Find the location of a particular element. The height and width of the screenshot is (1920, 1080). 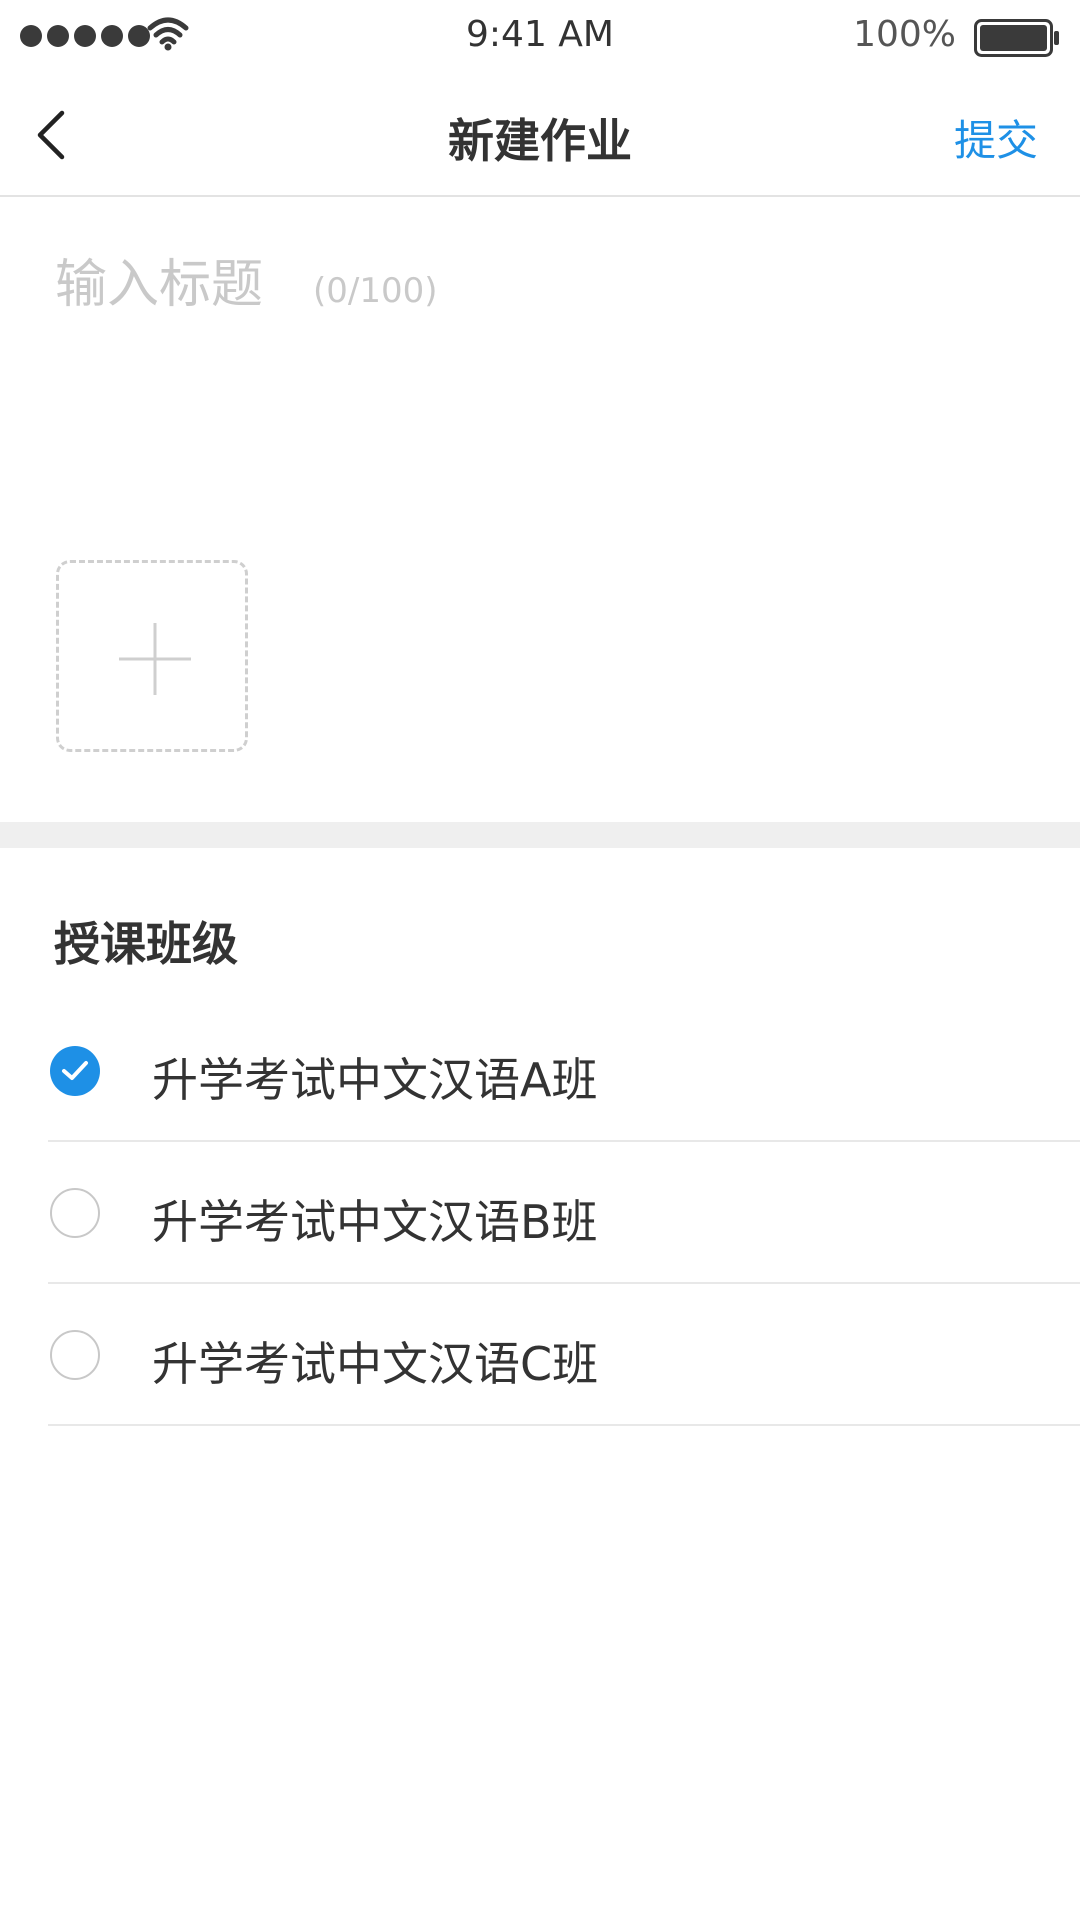

add-image-button is located at coordinates (152, 656).